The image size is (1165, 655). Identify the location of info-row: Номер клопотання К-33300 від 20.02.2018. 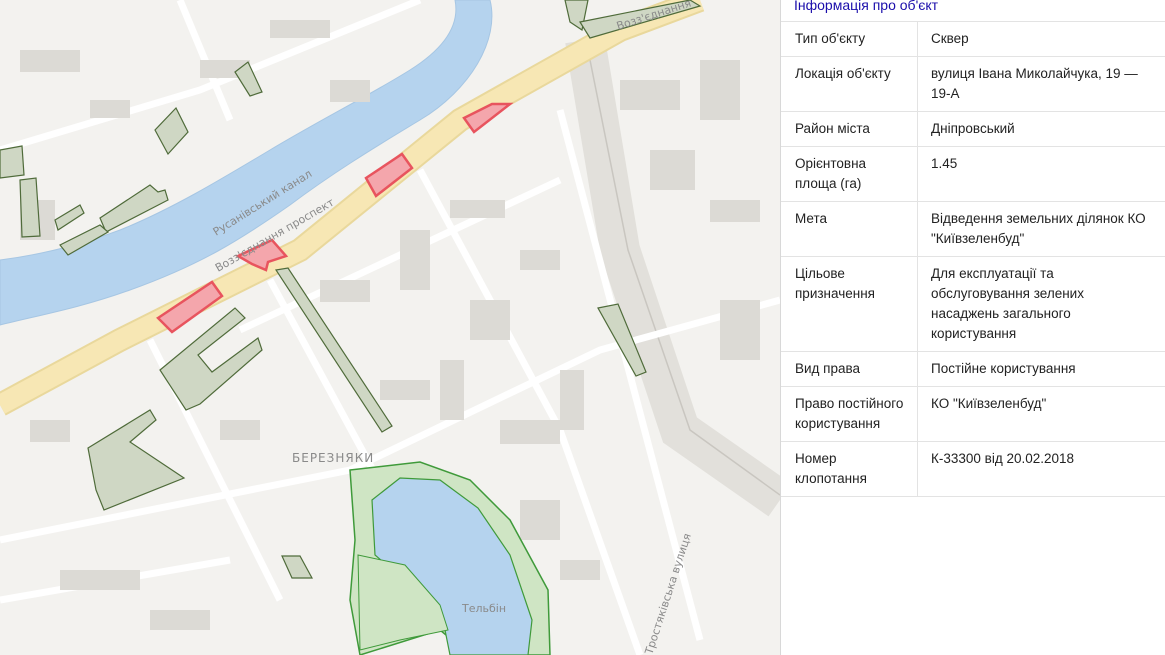
(973, 469).